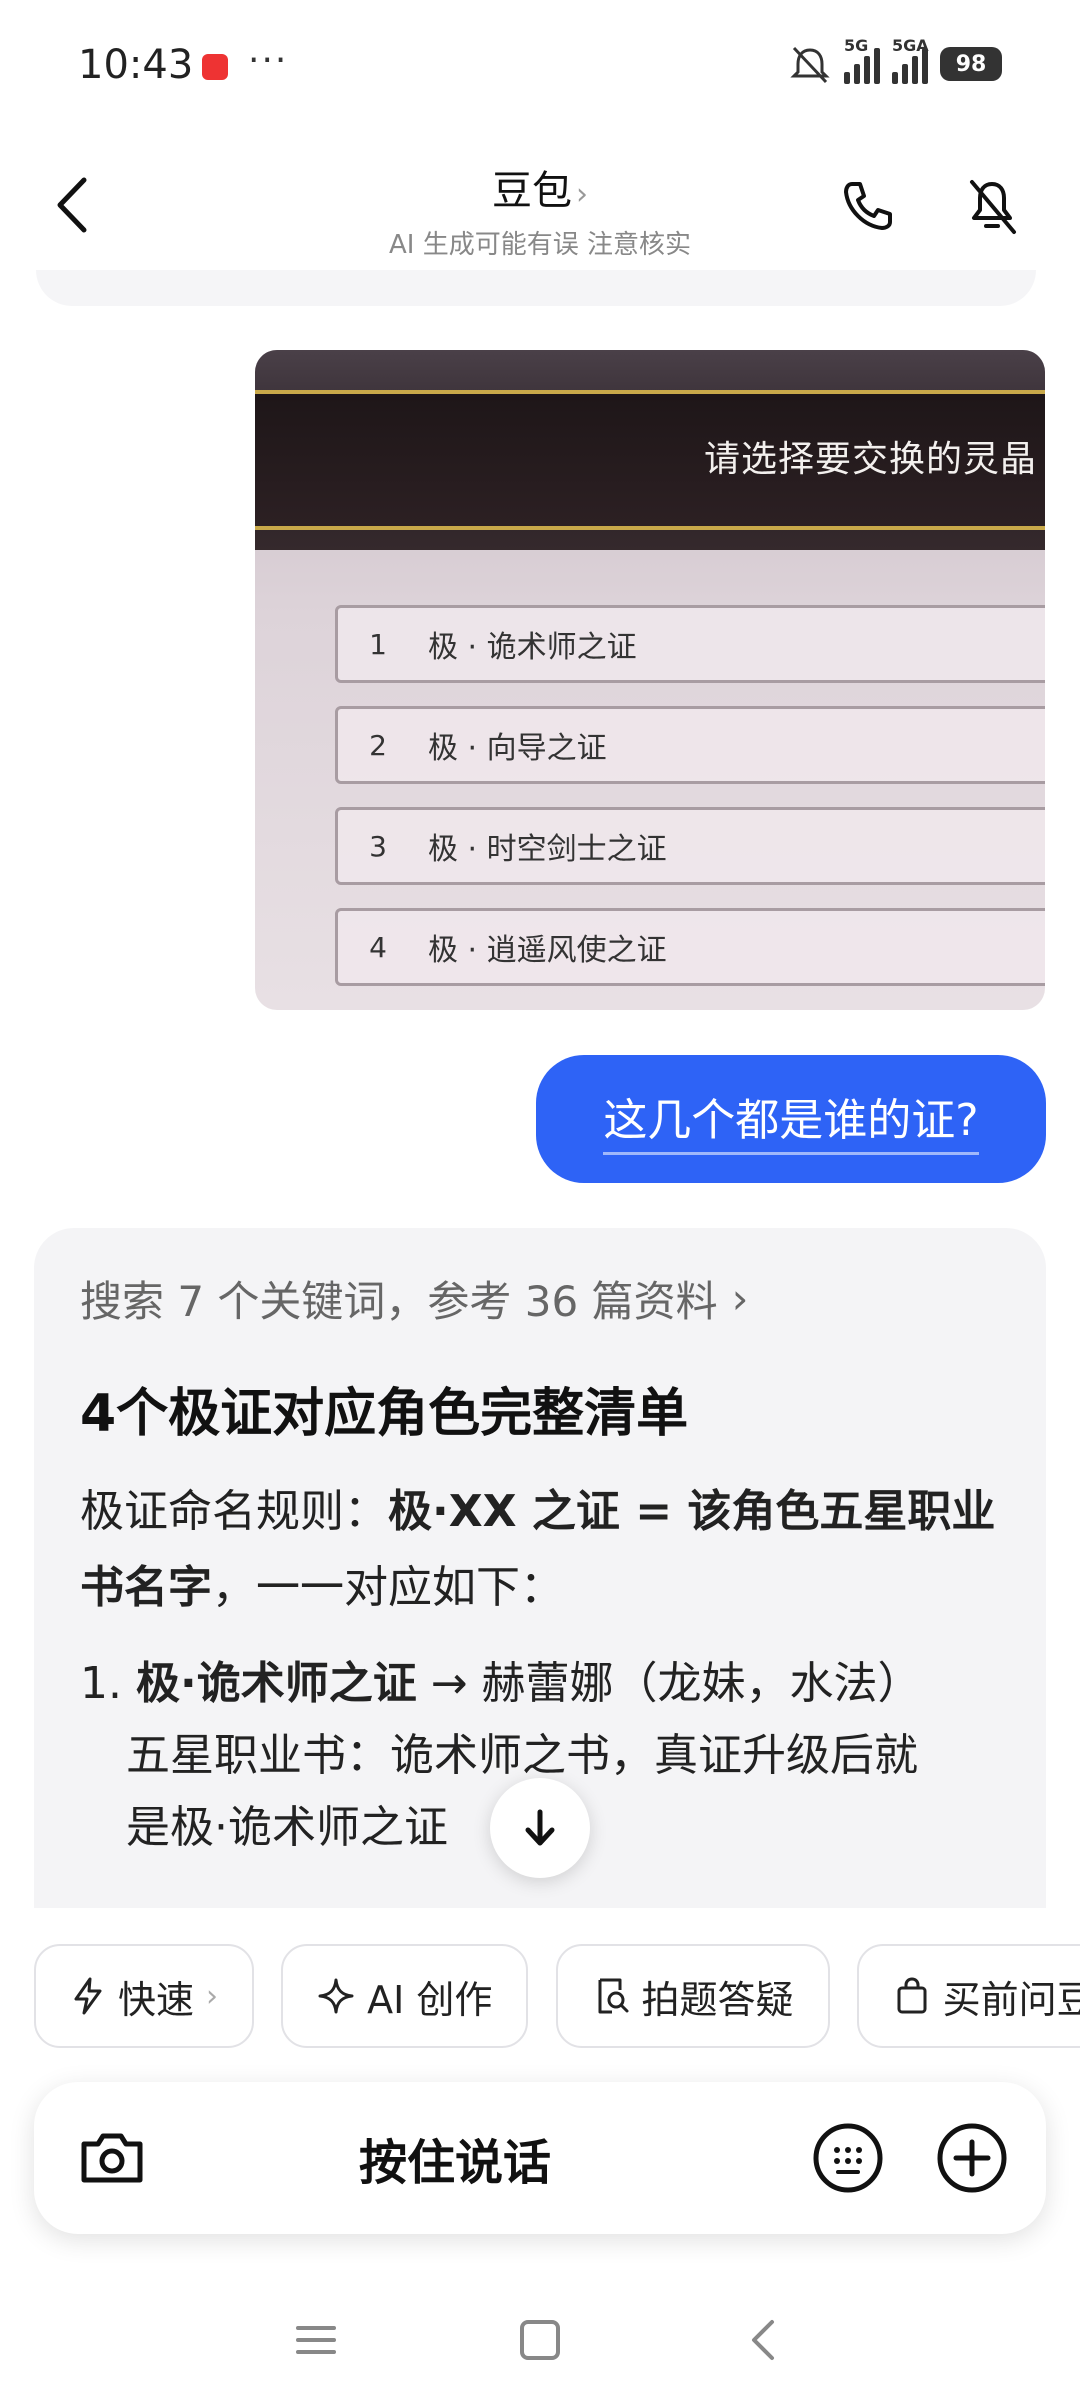 The width and height of the screenshot is (1080, 2400). I want to click on status-time: 10:43, so click(136, 65).